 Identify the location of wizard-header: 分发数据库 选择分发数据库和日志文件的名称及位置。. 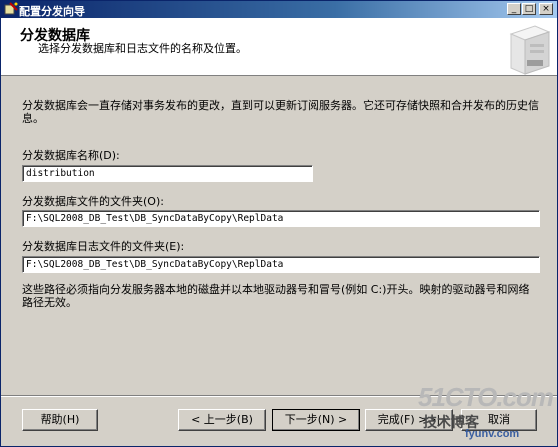
(279, 47).